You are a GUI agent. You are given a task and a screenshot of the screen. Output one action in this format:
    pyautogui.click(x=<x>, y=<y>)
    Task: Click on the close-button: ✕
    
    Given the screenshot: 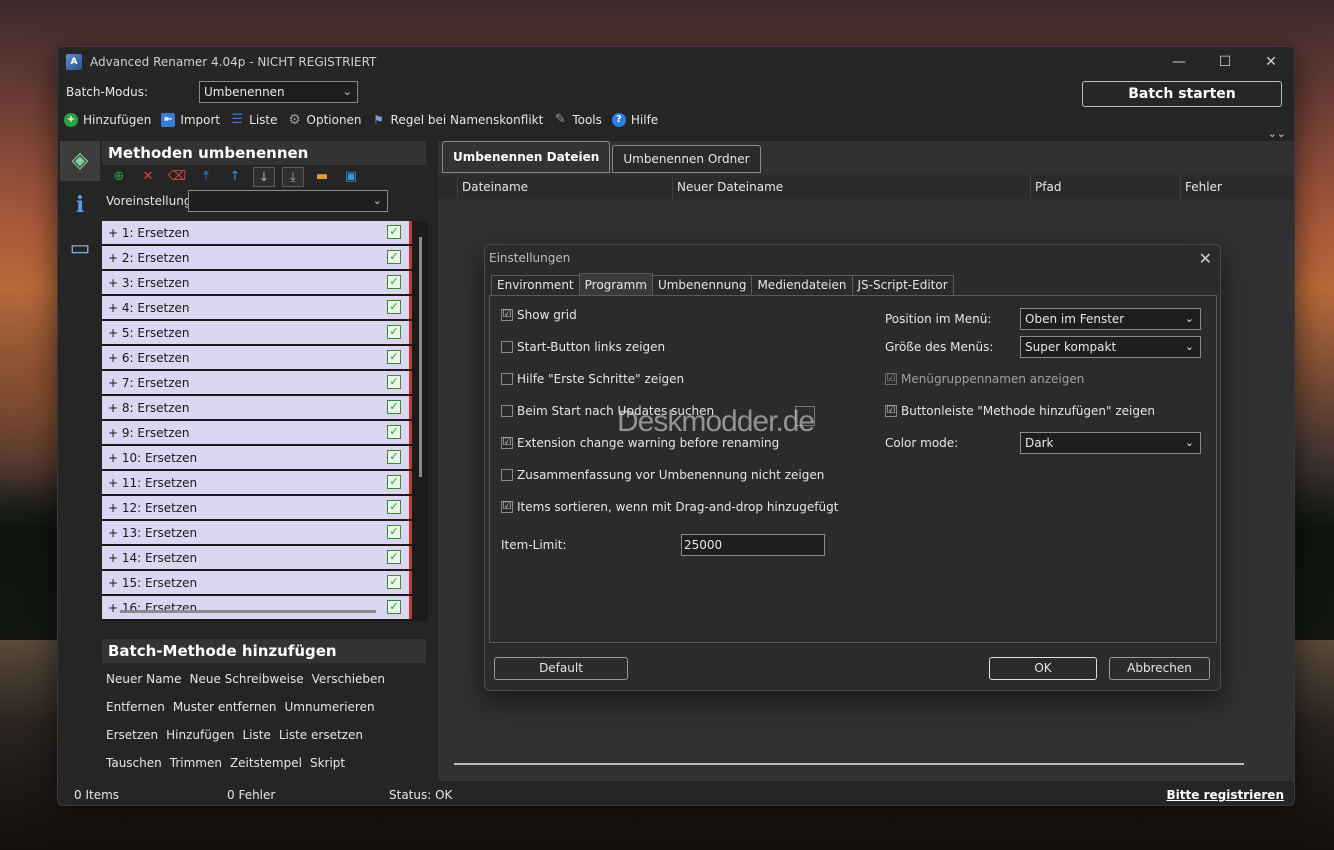 What is the action you would take?
    pyautogui.click(x=1271, y=62)
    